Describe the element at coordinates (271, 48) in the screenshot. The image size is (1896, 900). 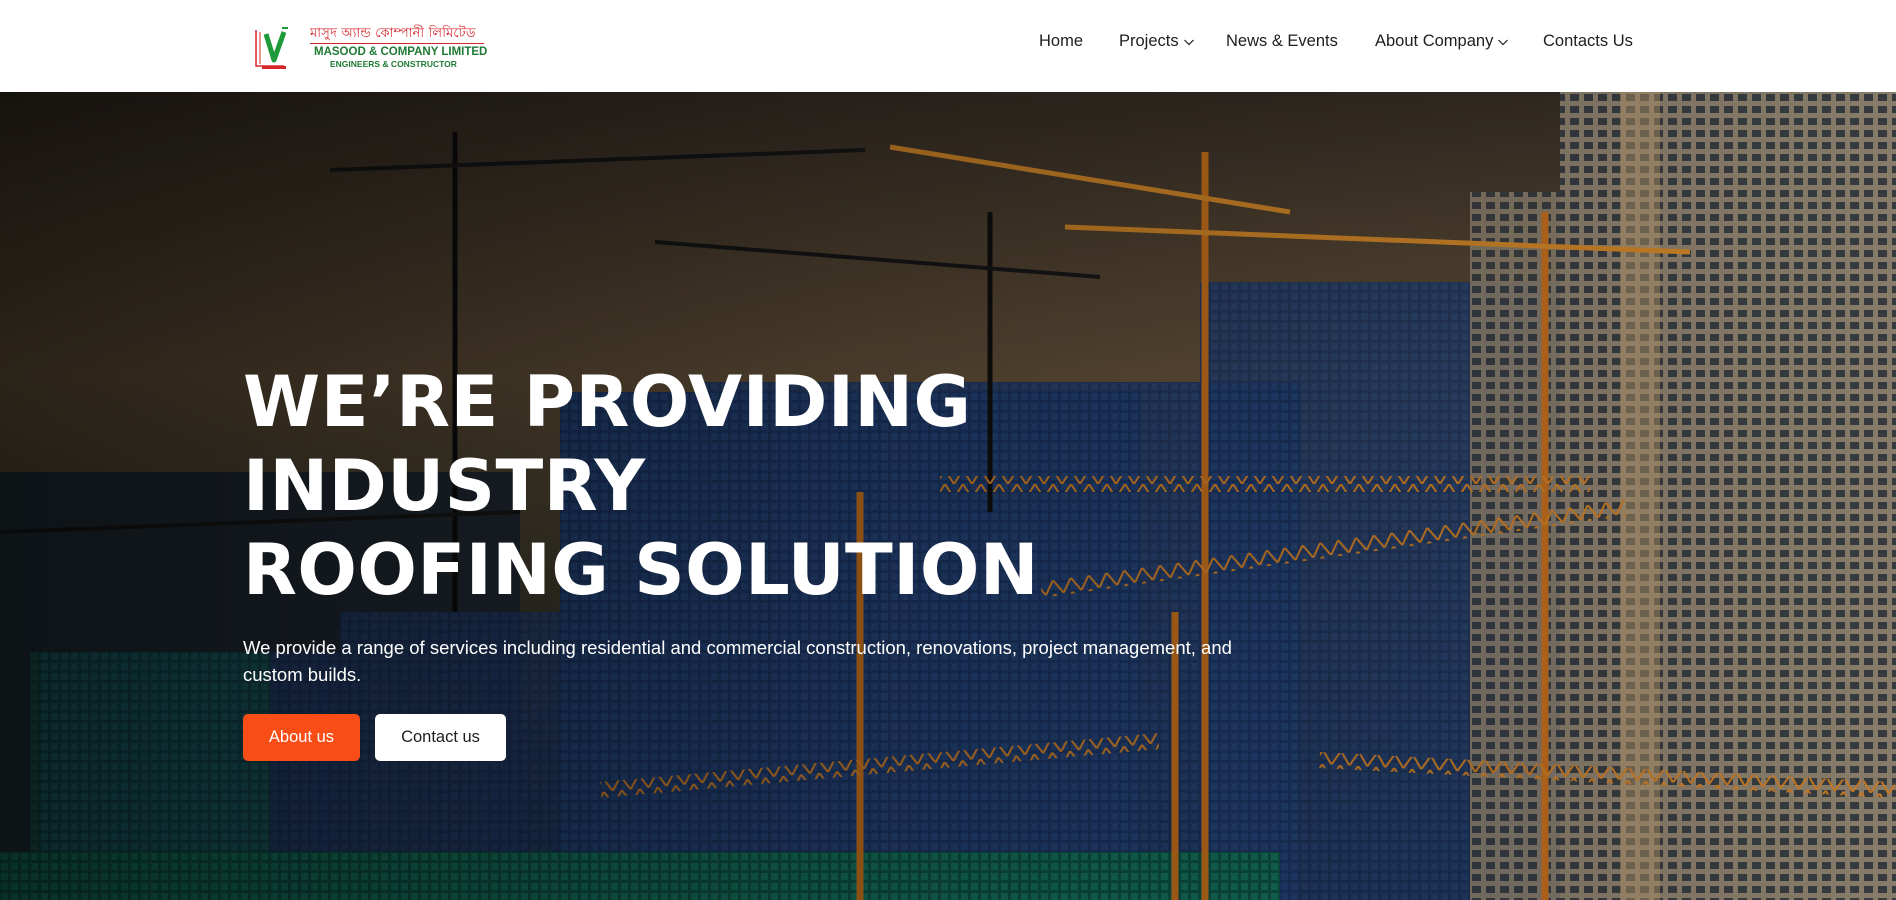
I see `lv-logo-icon` at that location.